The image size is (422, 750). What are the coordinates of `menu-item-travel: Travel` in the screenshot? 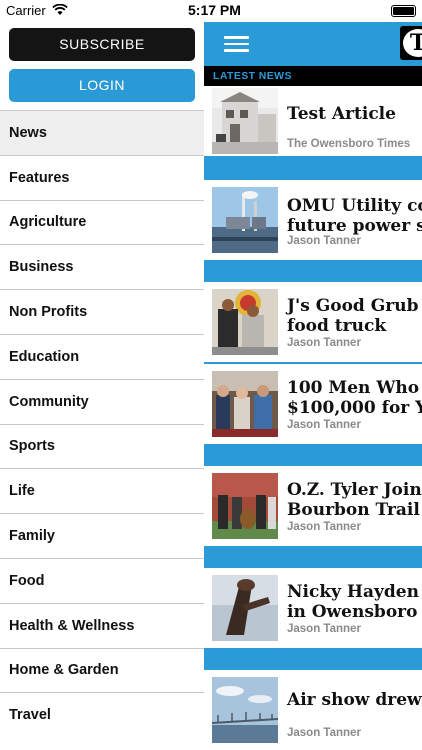 It's located at (102, 714).